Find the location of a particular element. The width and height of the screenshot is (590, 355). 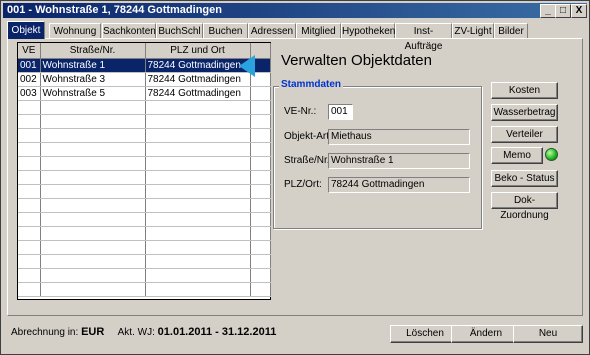

tab-sachkonten: Sachkonten is located at coordinates (129, 31).